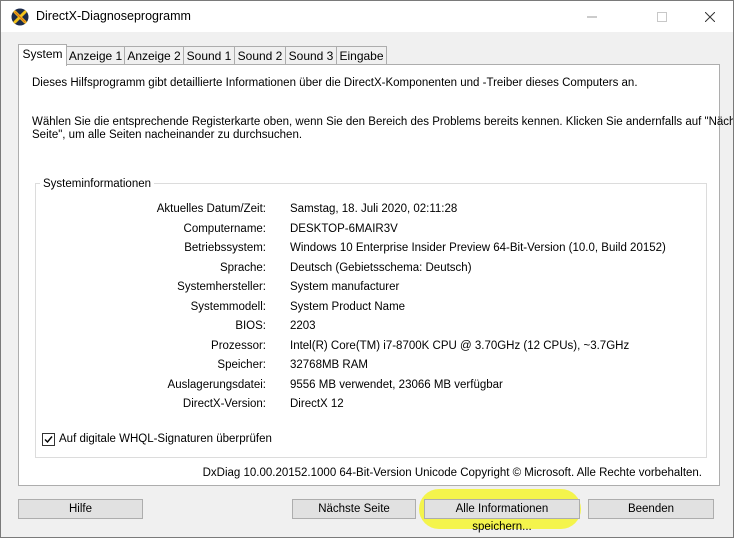  What do you see at coordinates (80, 509) in the screenshot?
I see `help-button: Hilfe` at bounding box center [80, 509].